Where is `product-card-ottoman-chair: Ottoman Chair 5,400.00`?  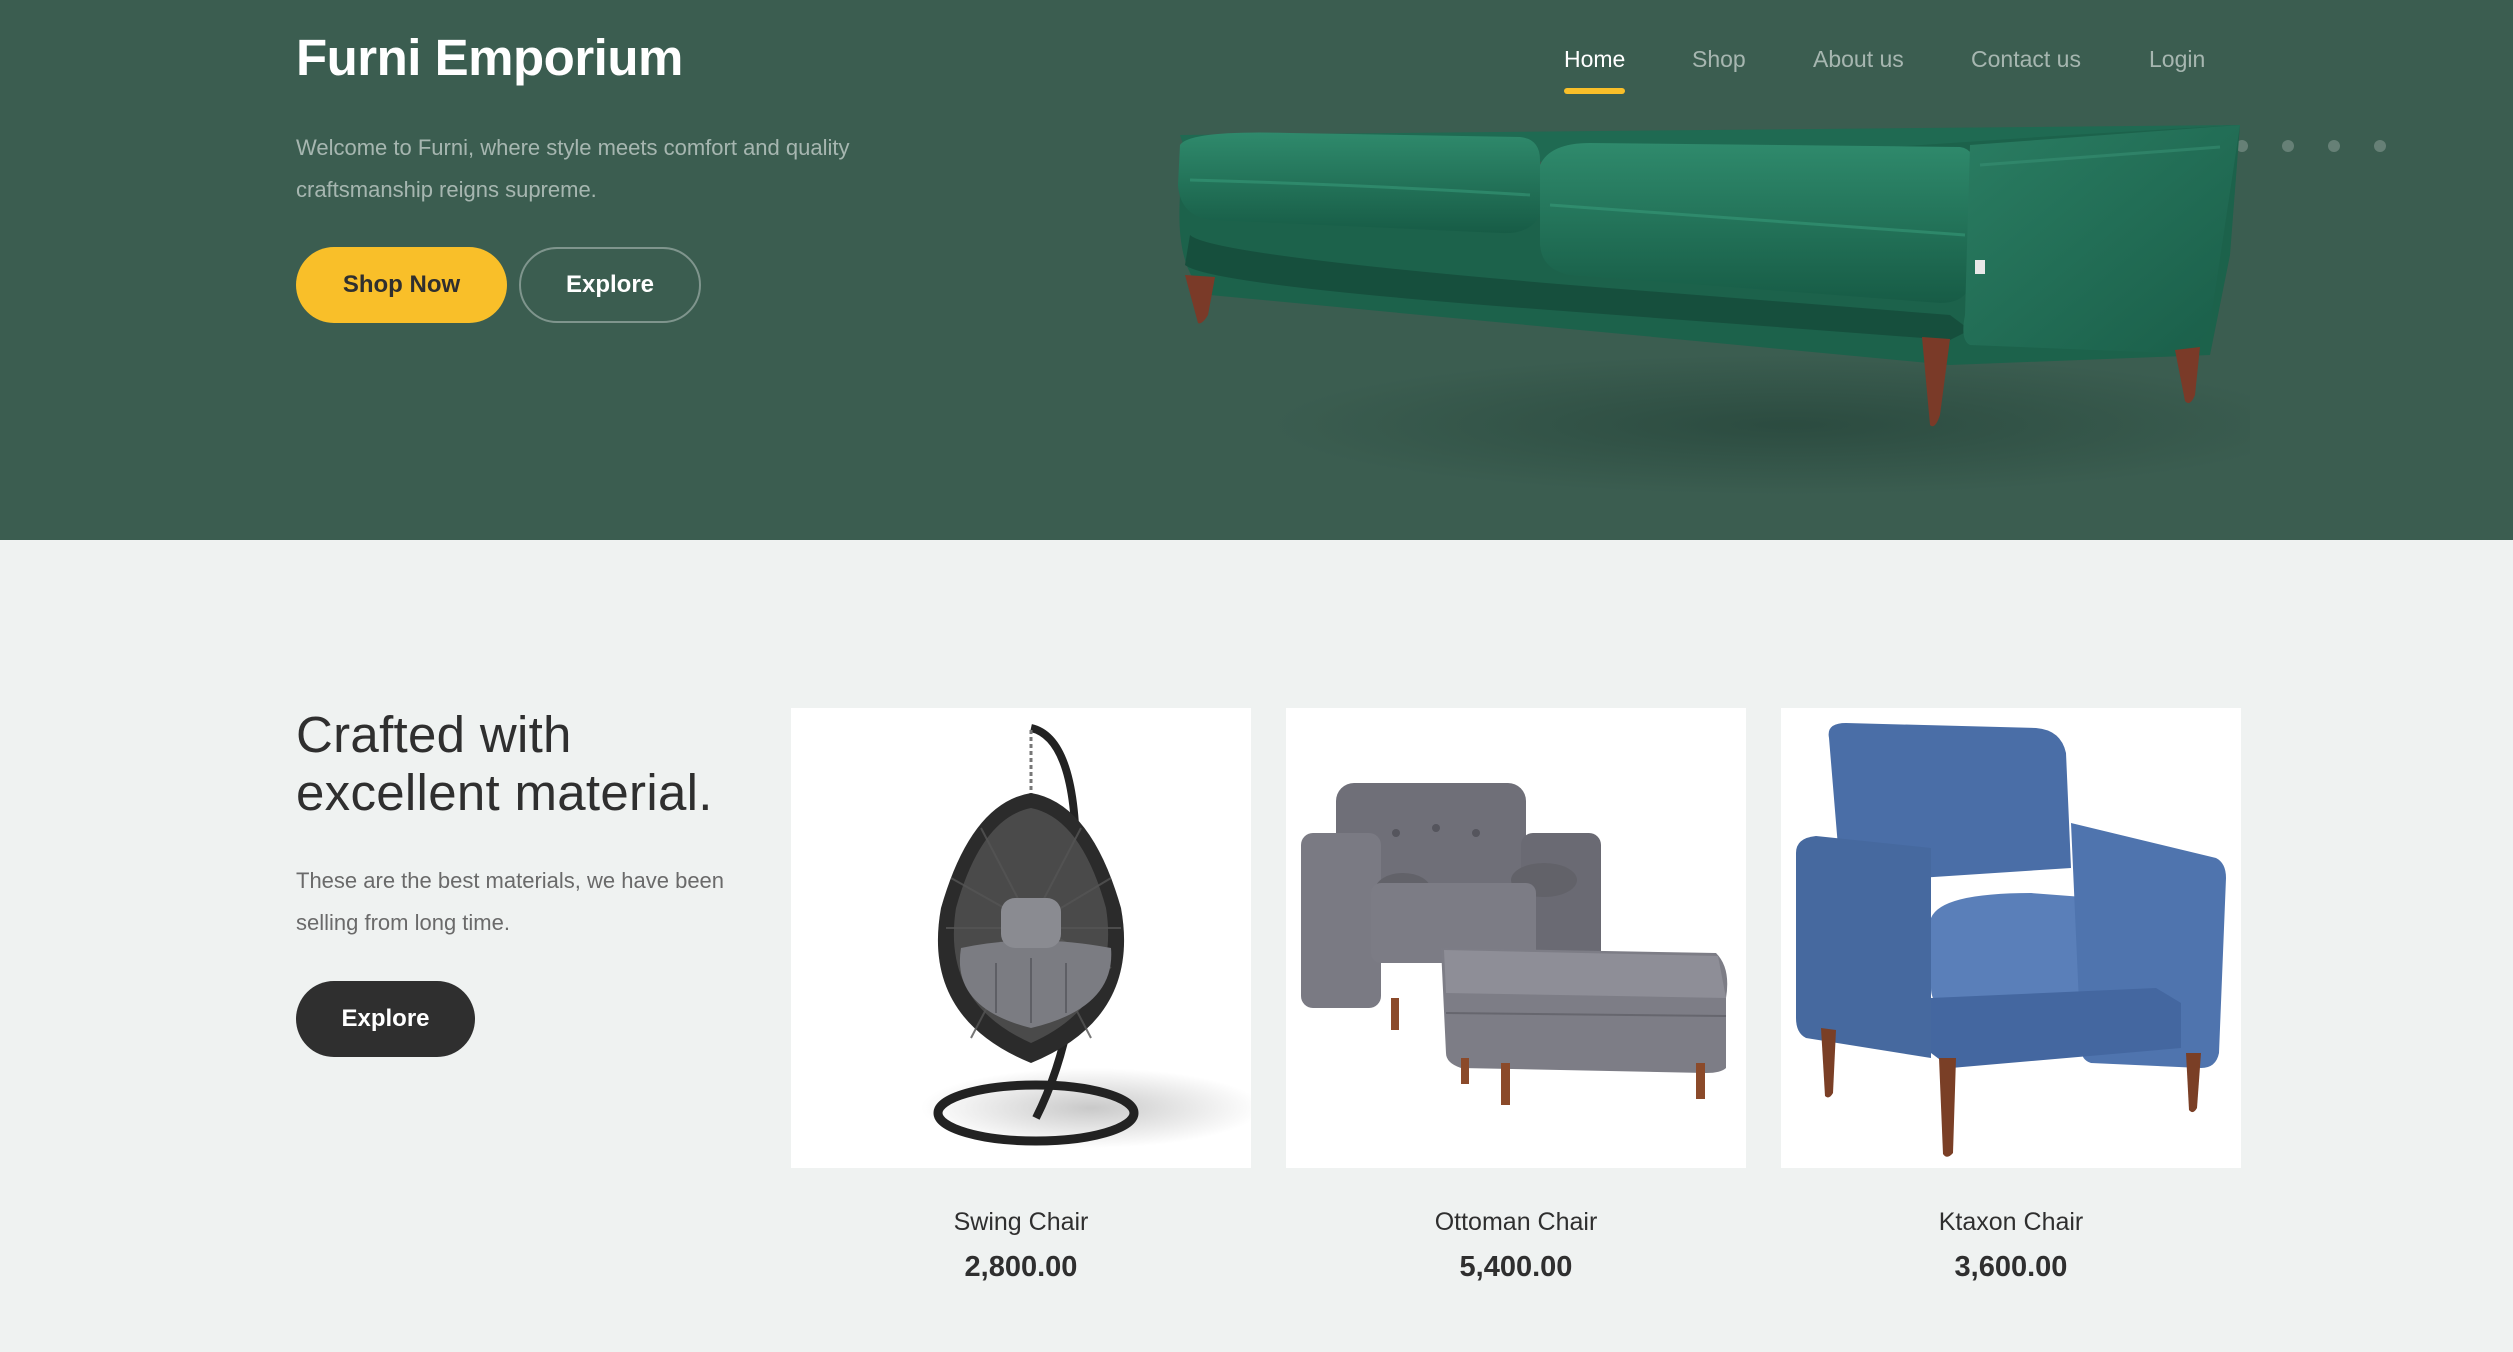
product-card-ottoman-chair: Ottoman Chair 5,400.00 is located at coordinates (1516, 996).